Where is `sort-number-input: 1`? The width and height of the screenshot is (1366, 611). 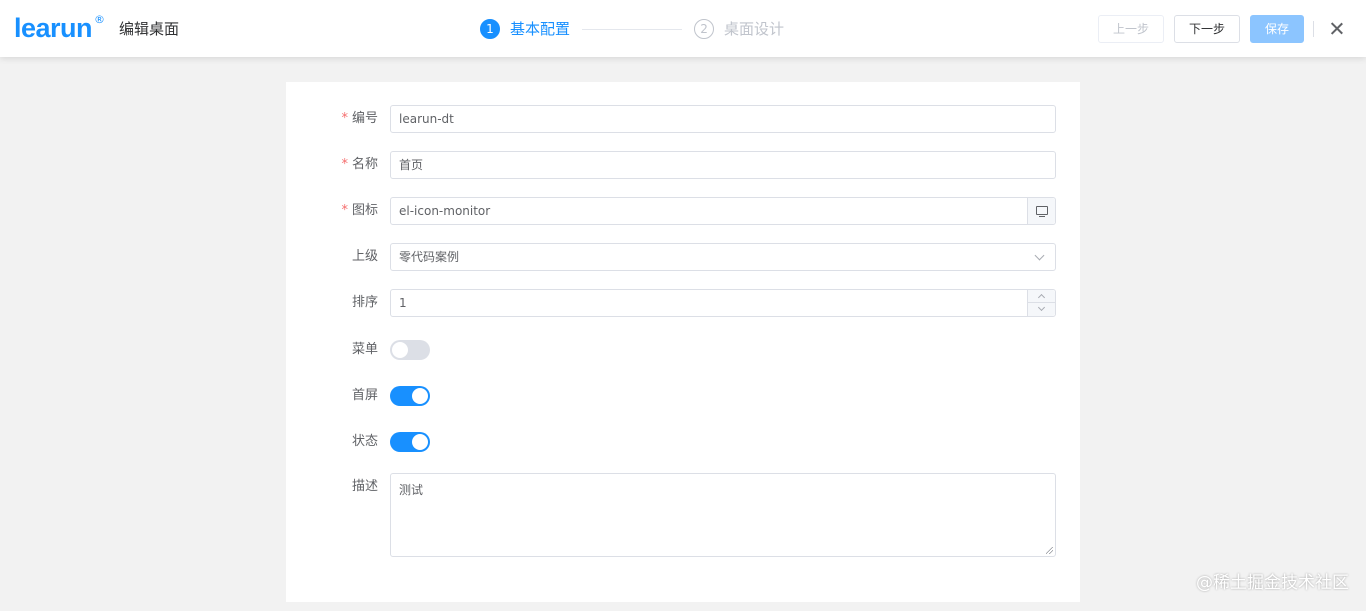 sort-number-input: 1 is located at coordinates (723, 303).